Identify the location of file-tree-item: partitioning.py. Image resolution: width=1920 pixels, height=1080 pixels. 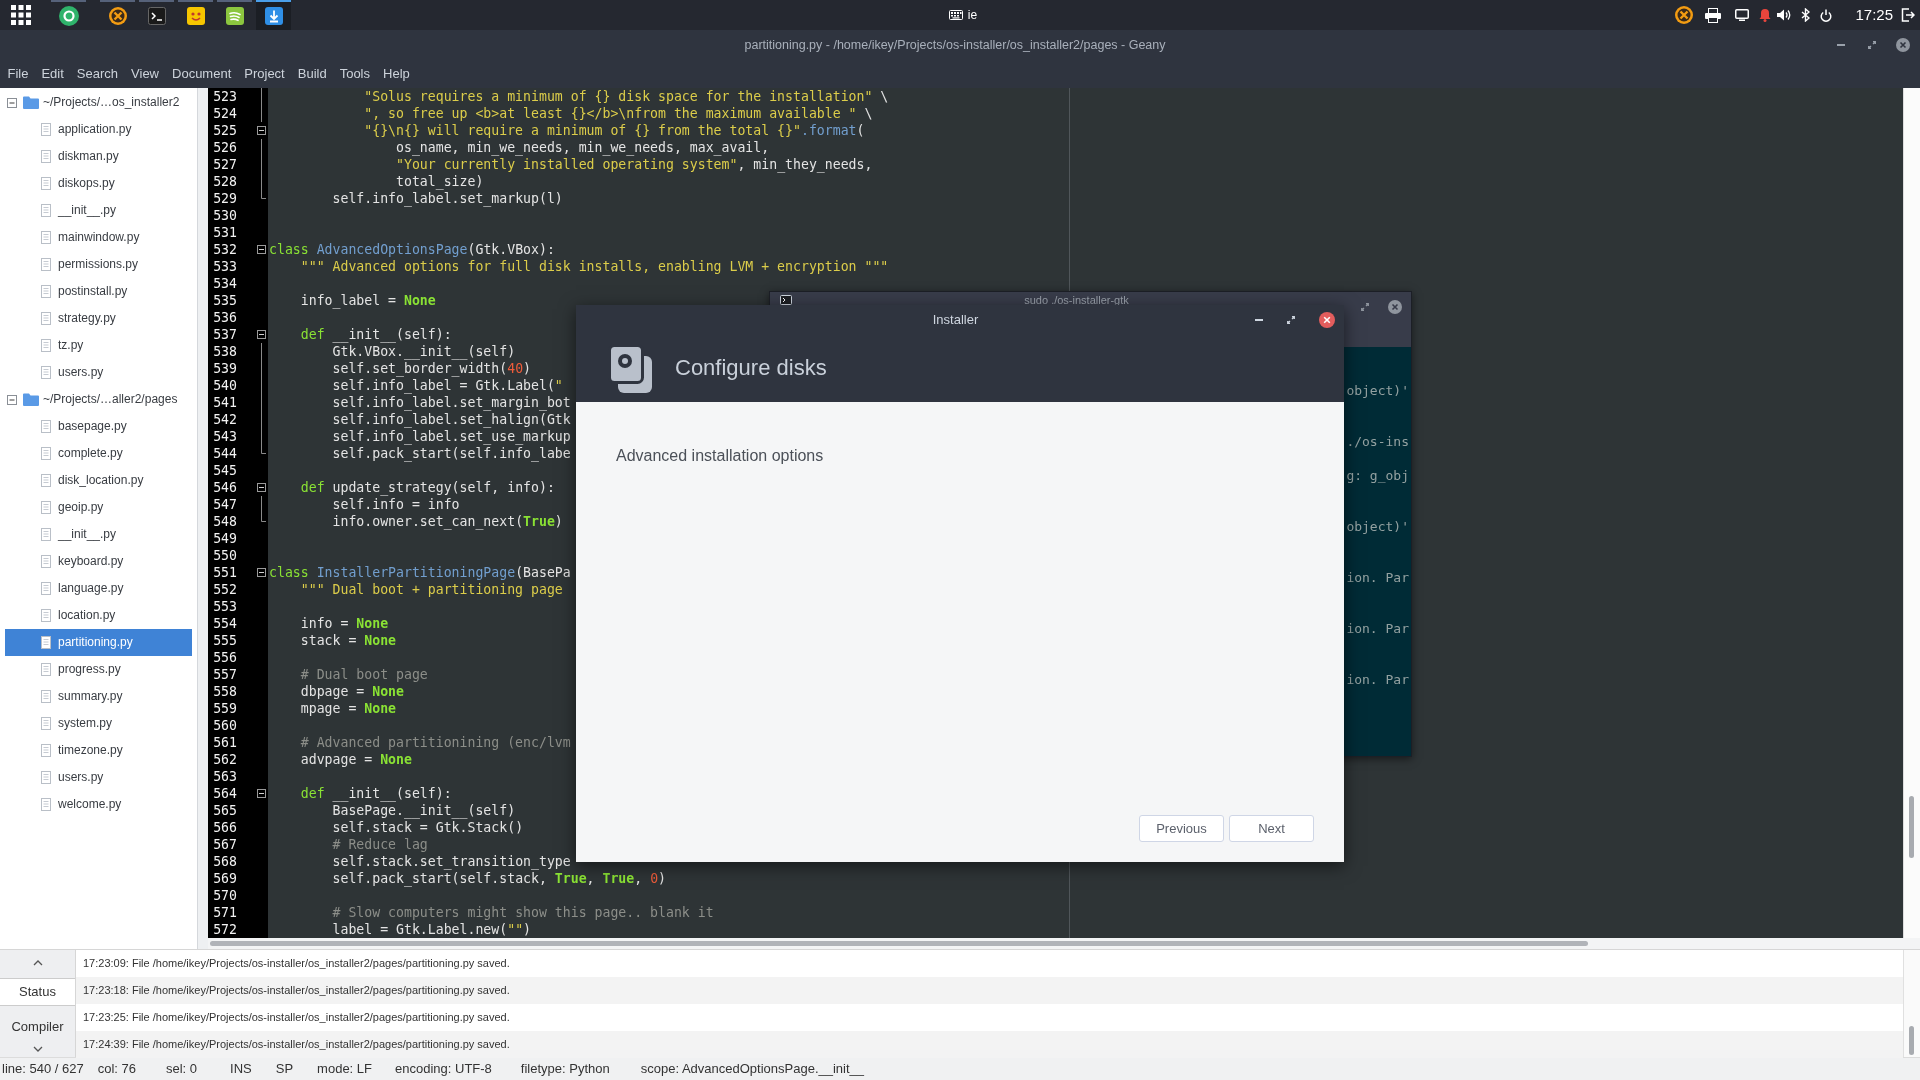
(98, 642).